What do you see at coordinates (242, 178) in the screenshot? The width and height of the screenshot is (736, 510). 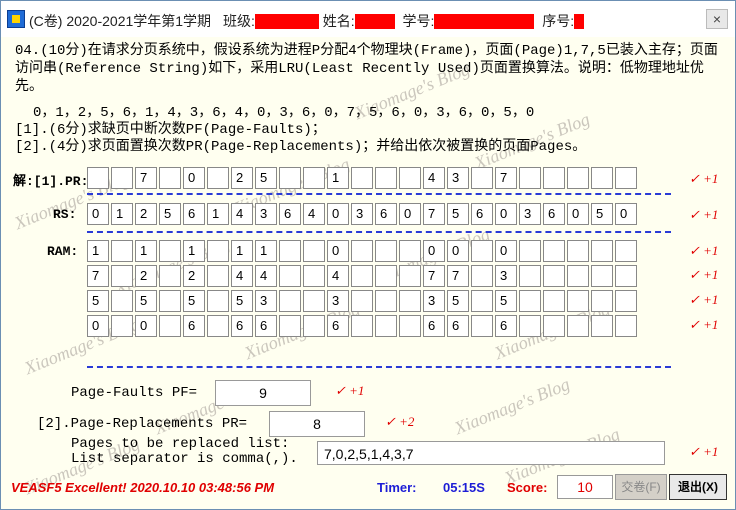 I see `pr-cell: 2` at bounding box center [242, 178].